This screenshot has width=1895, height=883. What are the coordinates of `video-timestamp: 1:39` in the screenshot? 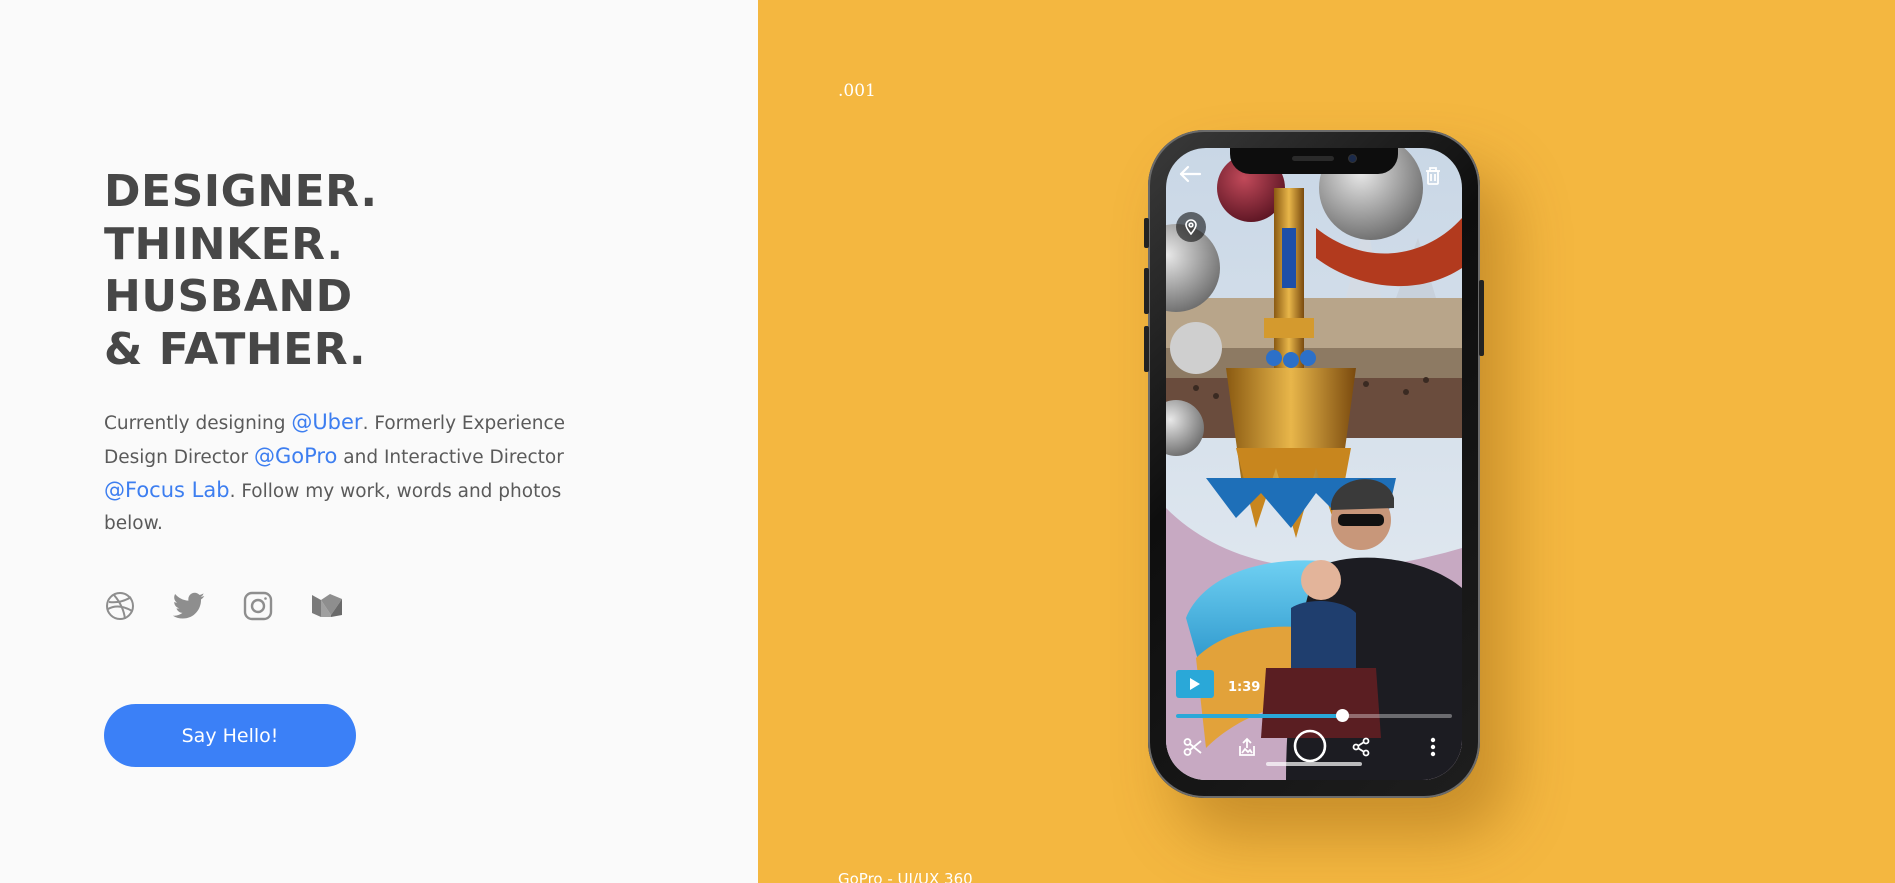 It's located at (1244, 687).